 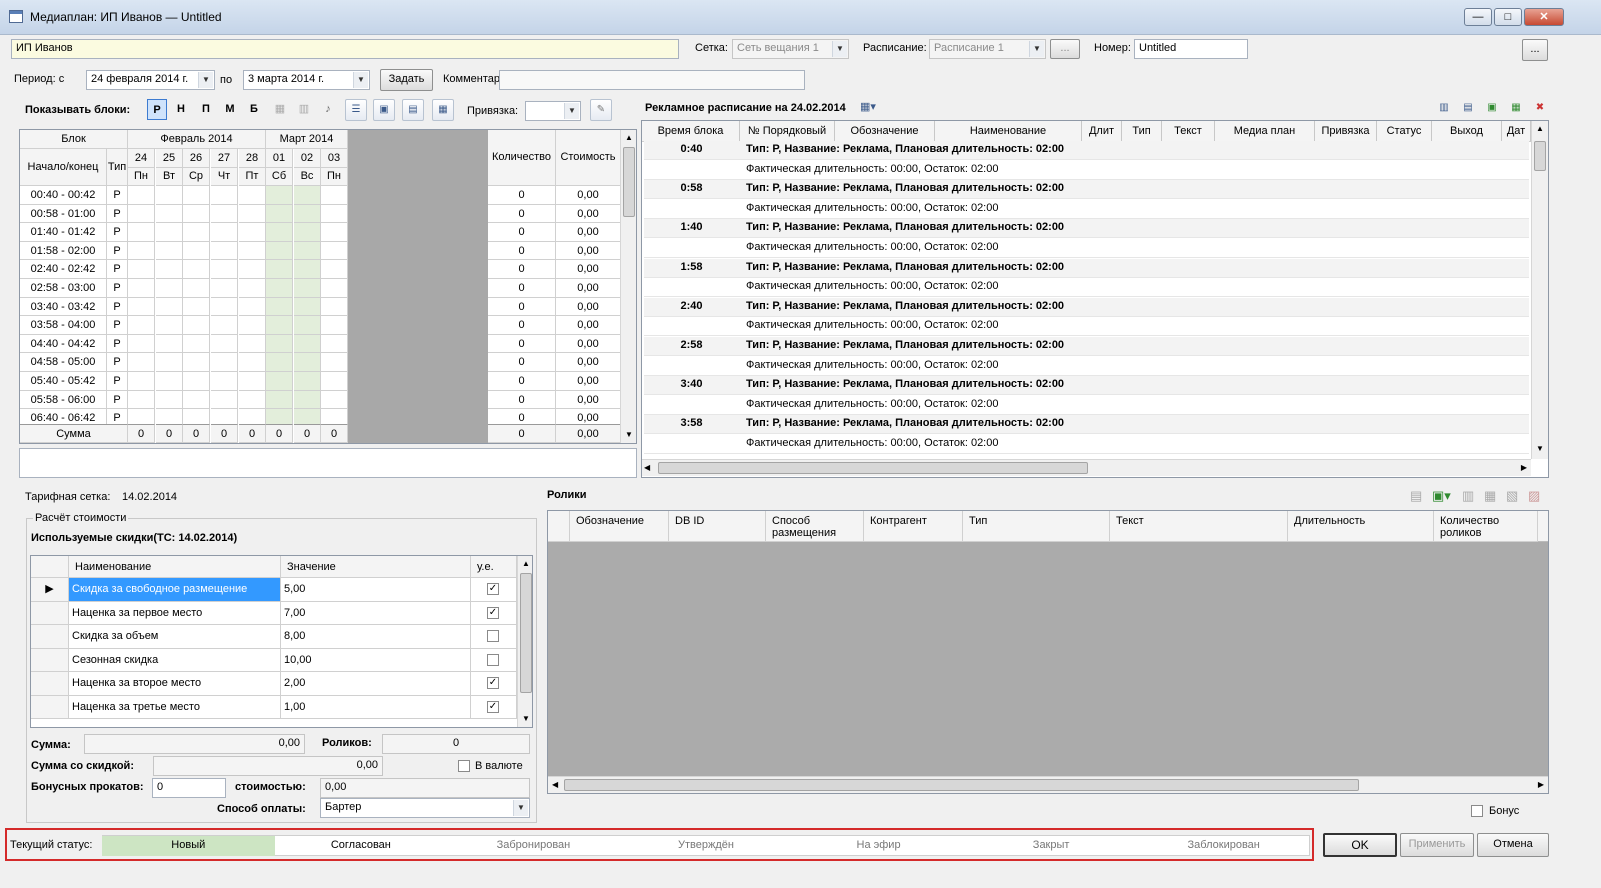 I want to click on block-type-b-button: Б, so click(x=254, y=109).